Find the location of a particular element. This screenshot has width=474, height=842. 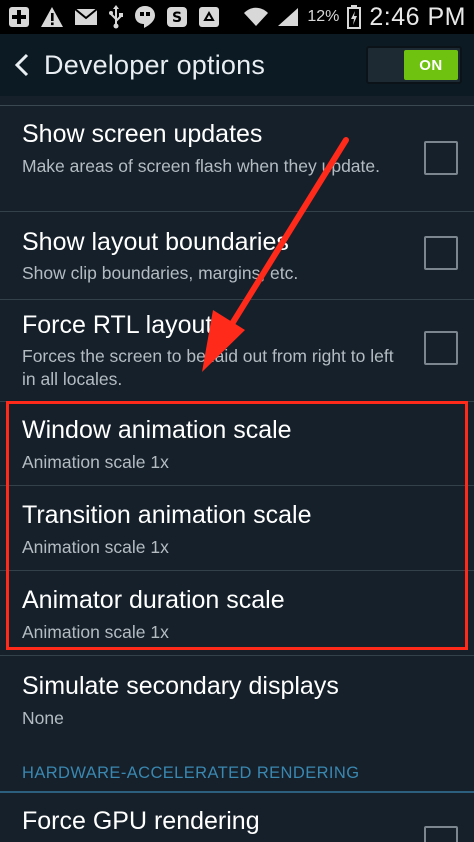

usb-icon is located at coordinates (116, 17).